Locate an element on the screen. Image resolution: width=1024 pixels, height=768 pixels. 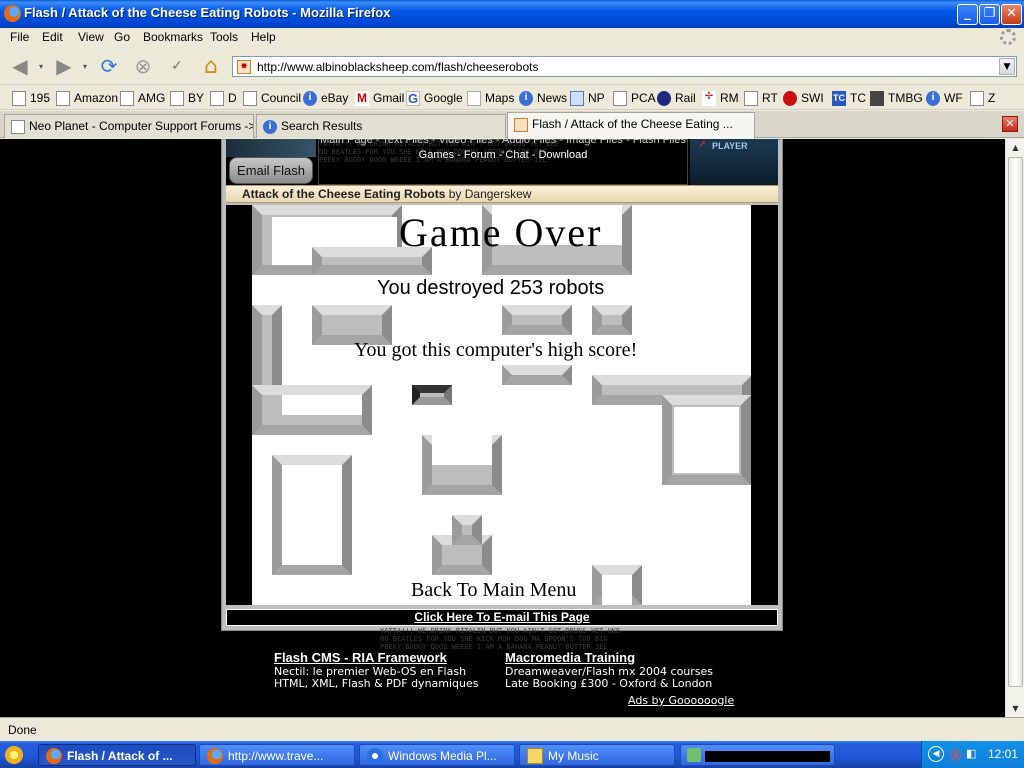
back-to-main-menu-button: Back To Main Menu is located at coordinates (493, 590).